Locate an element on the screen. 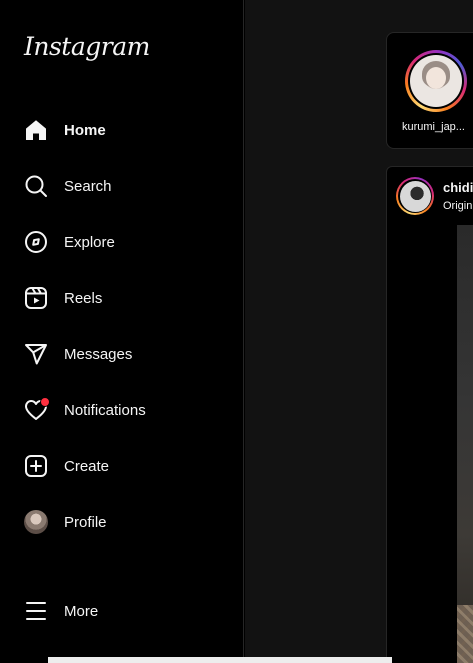  sidebar-item-label: Home is located at coordinates (85, 130).